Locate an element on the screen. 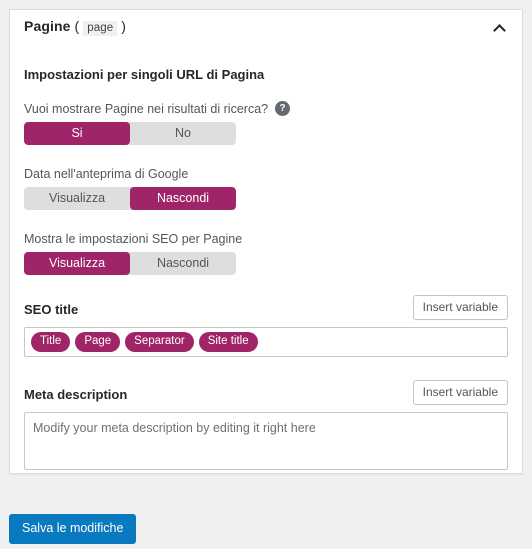 Image resolution: width=532 pixels, height=549 pixels. insert-variable-button-seo-title: Insert variable is located at coordinates (460, 307).